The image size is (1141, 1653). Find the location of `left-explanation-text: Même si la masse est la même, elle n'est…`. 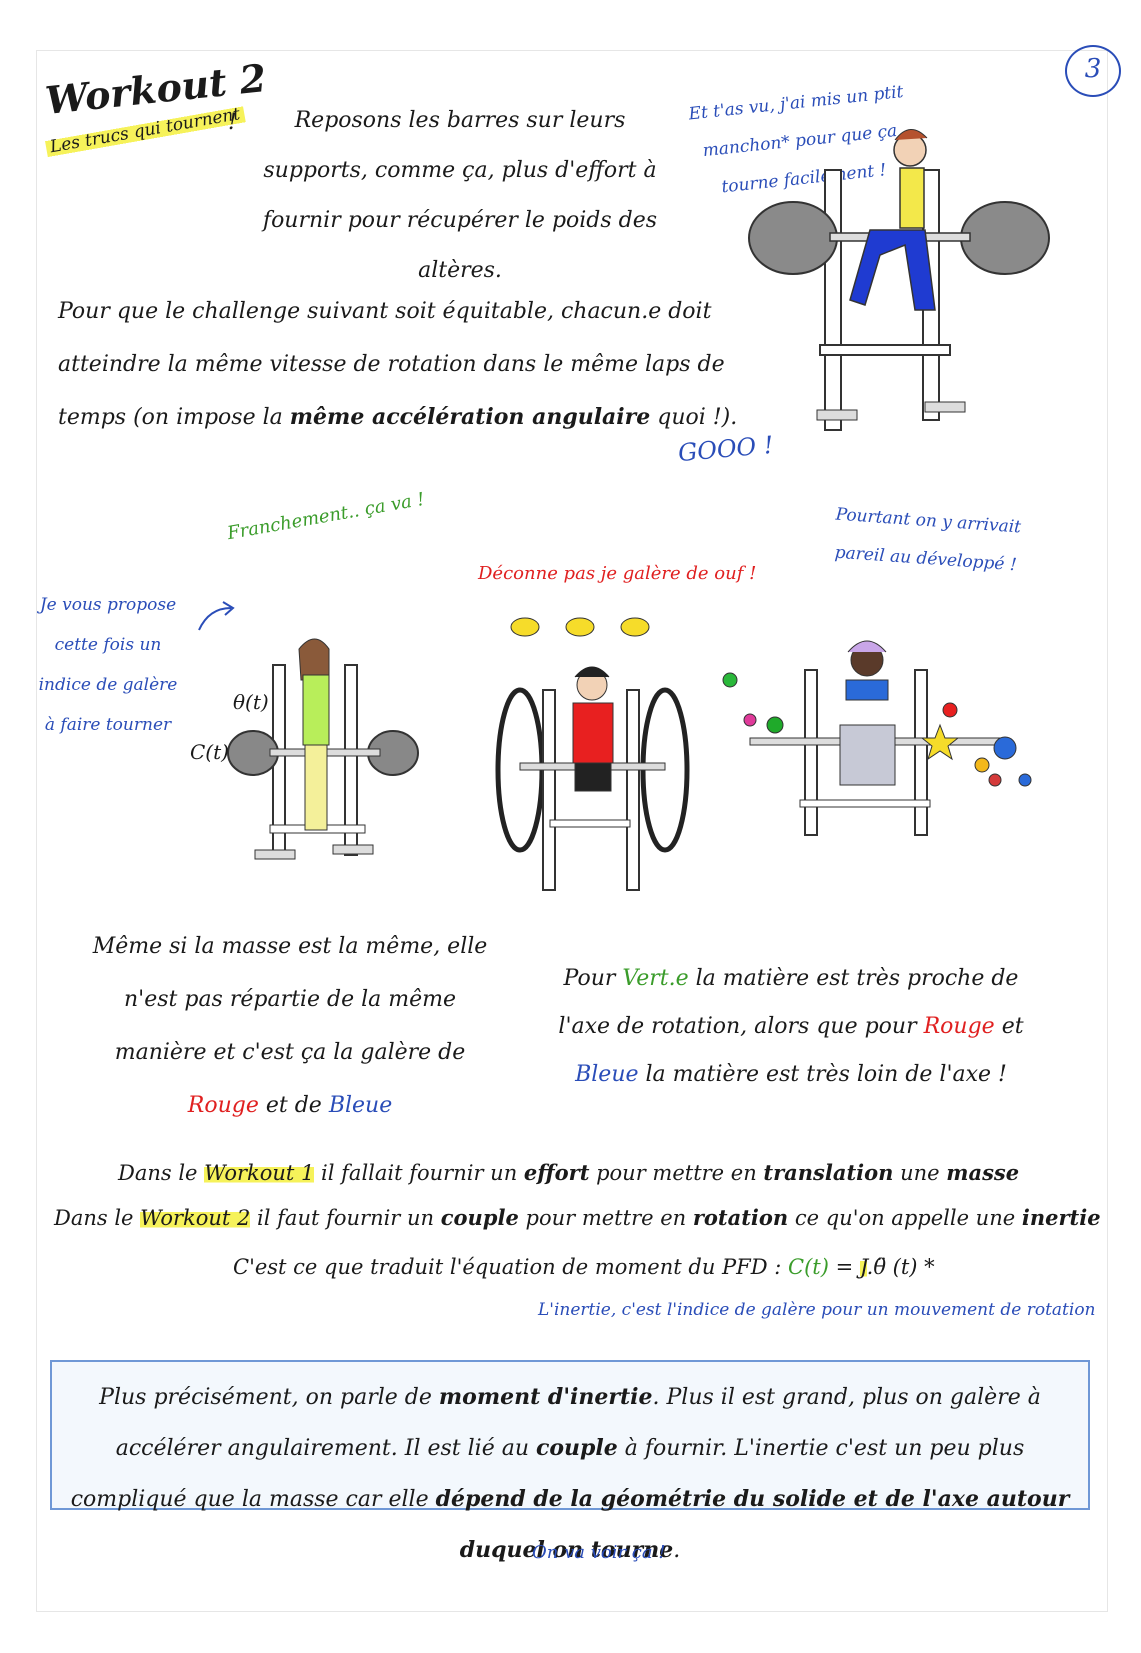

left-explanation-text: Même si la masse est la même, elle n'est… is located at coordinates (290, 999).